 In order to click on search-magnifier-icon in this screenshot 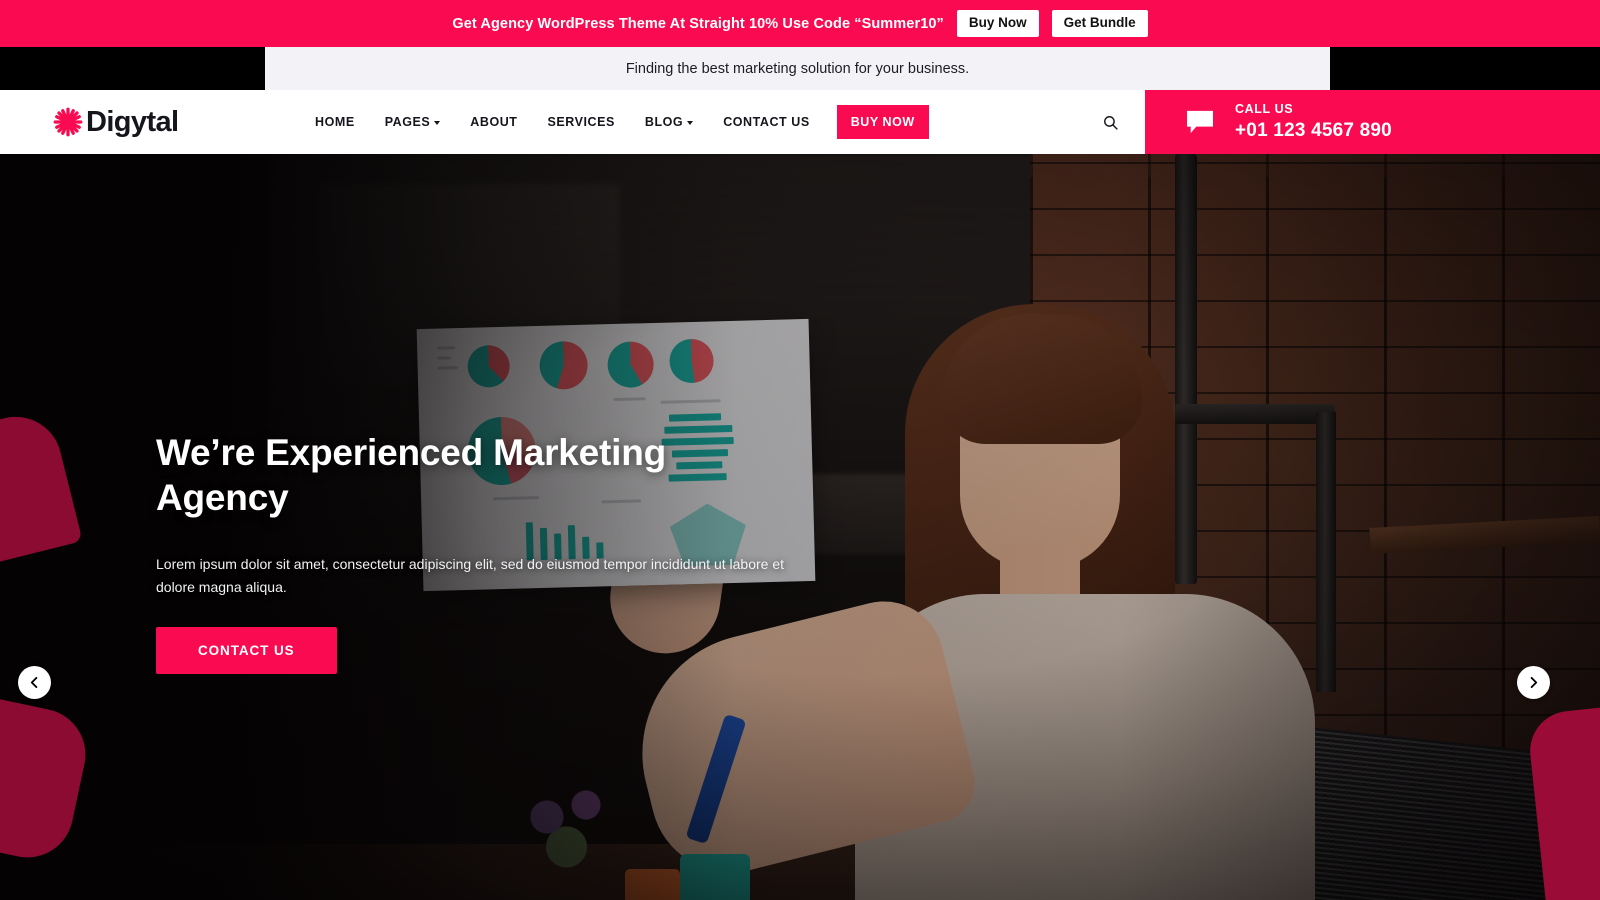, I will do `click(1110, 122)`.